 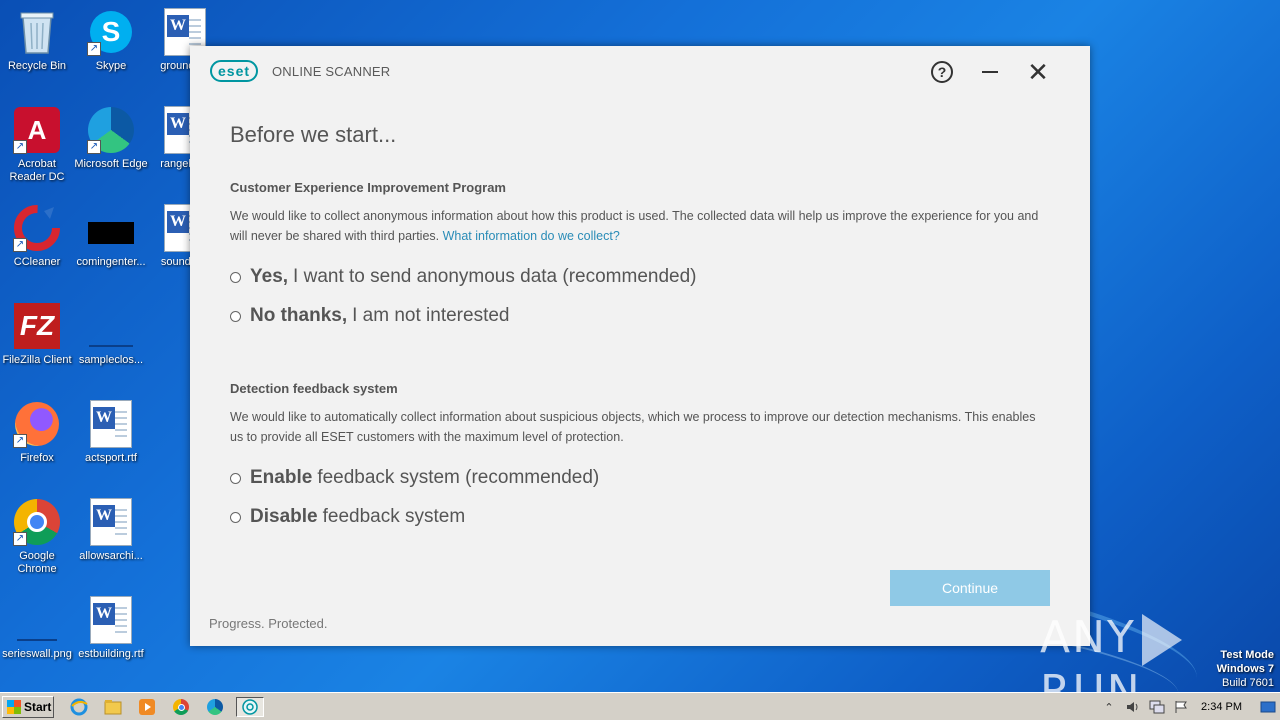 I want to click on test-mode-notice: Test Mode Windows 7 Build 7601, so click(x=1245, y=669).